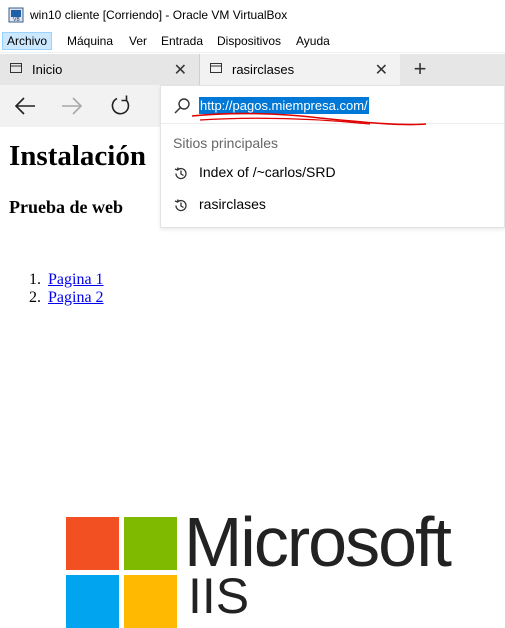 The height and width of the screenshot is (628, 505). Describe the element at coordinates (182, 106) in the screenshot. I see `search-icon` at that location.